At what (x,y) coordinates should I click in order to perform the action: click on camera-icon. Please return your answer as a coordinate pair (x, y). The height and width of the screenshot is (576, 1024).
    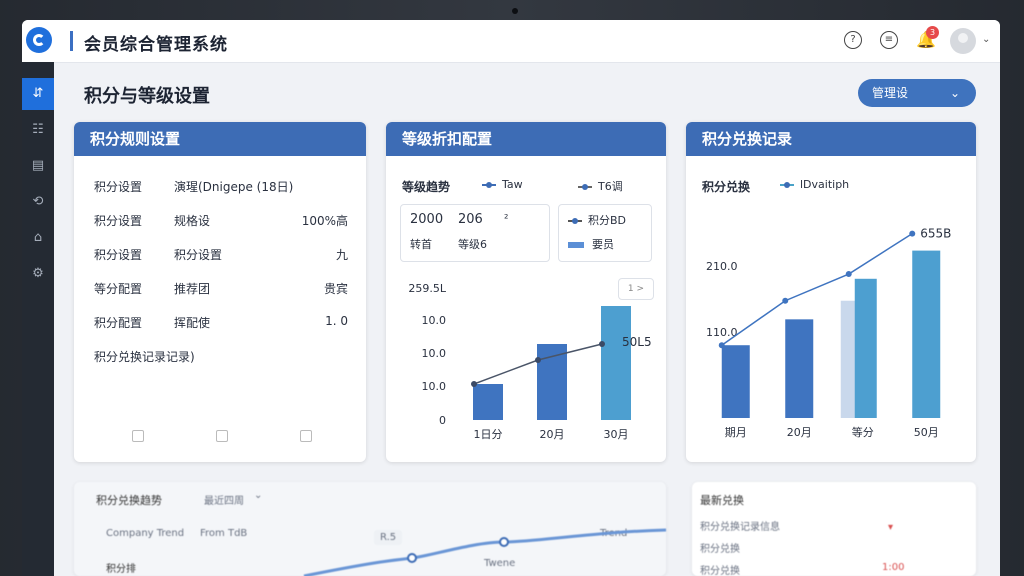
    Looking at the image, I should click on (138, 436).